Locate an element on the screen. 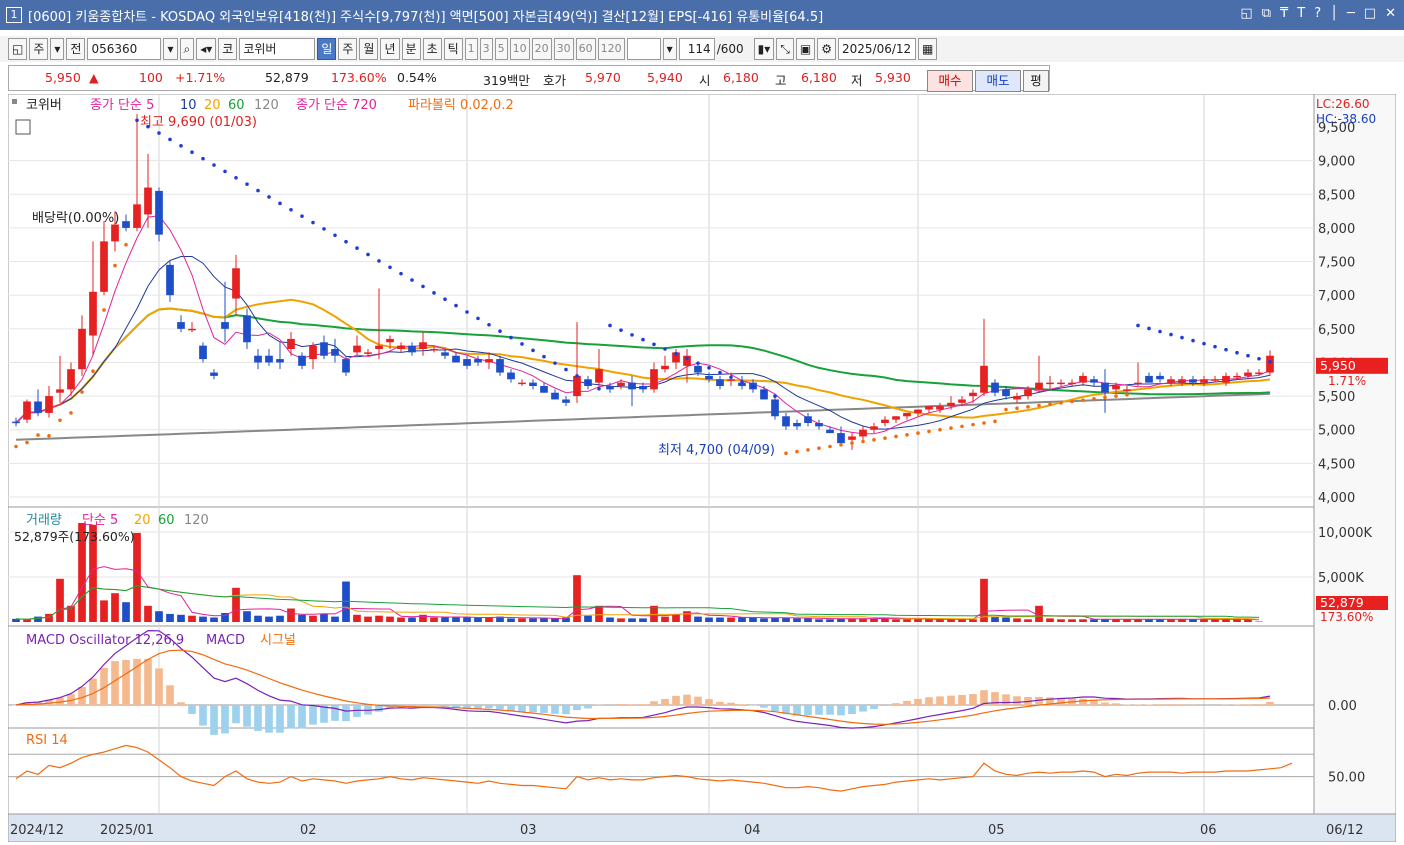  period-month-tab: 월 is located at coordinates (368, 49).